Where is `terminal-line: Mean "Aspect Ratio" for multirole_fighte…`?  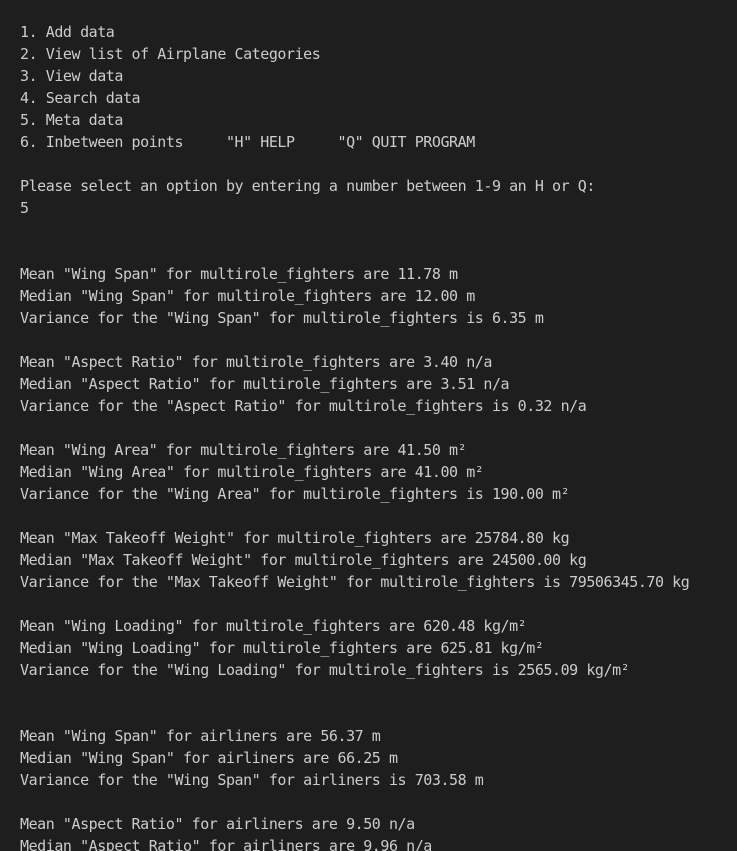 terminal-line: Mean "Aspect Ratio" for multirole_fighte… is located at coordinates (256, 362).